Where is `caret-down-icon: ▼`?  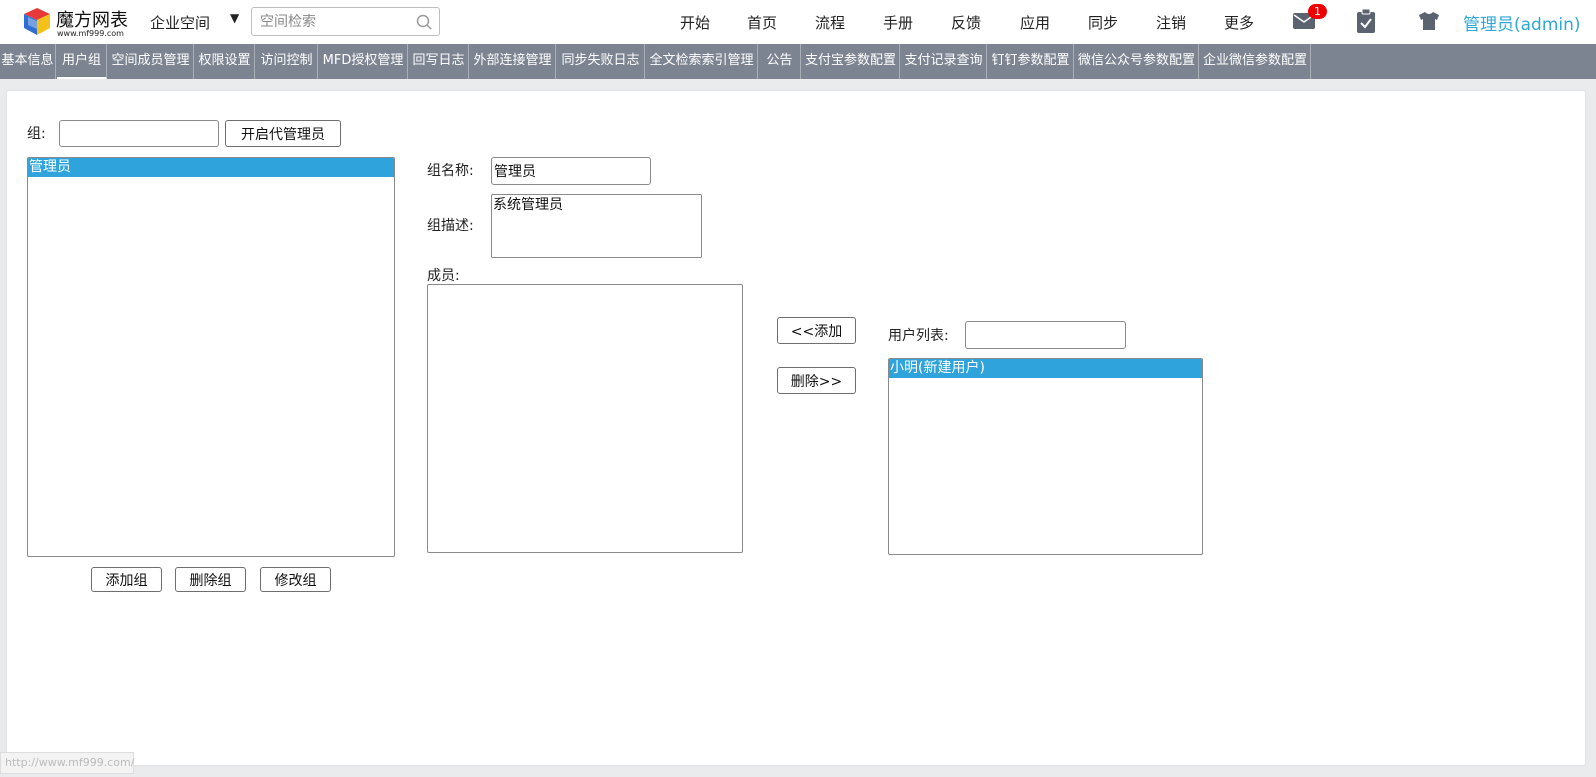
caret-down-icon: ▼ is located at coordinates (234, 18).